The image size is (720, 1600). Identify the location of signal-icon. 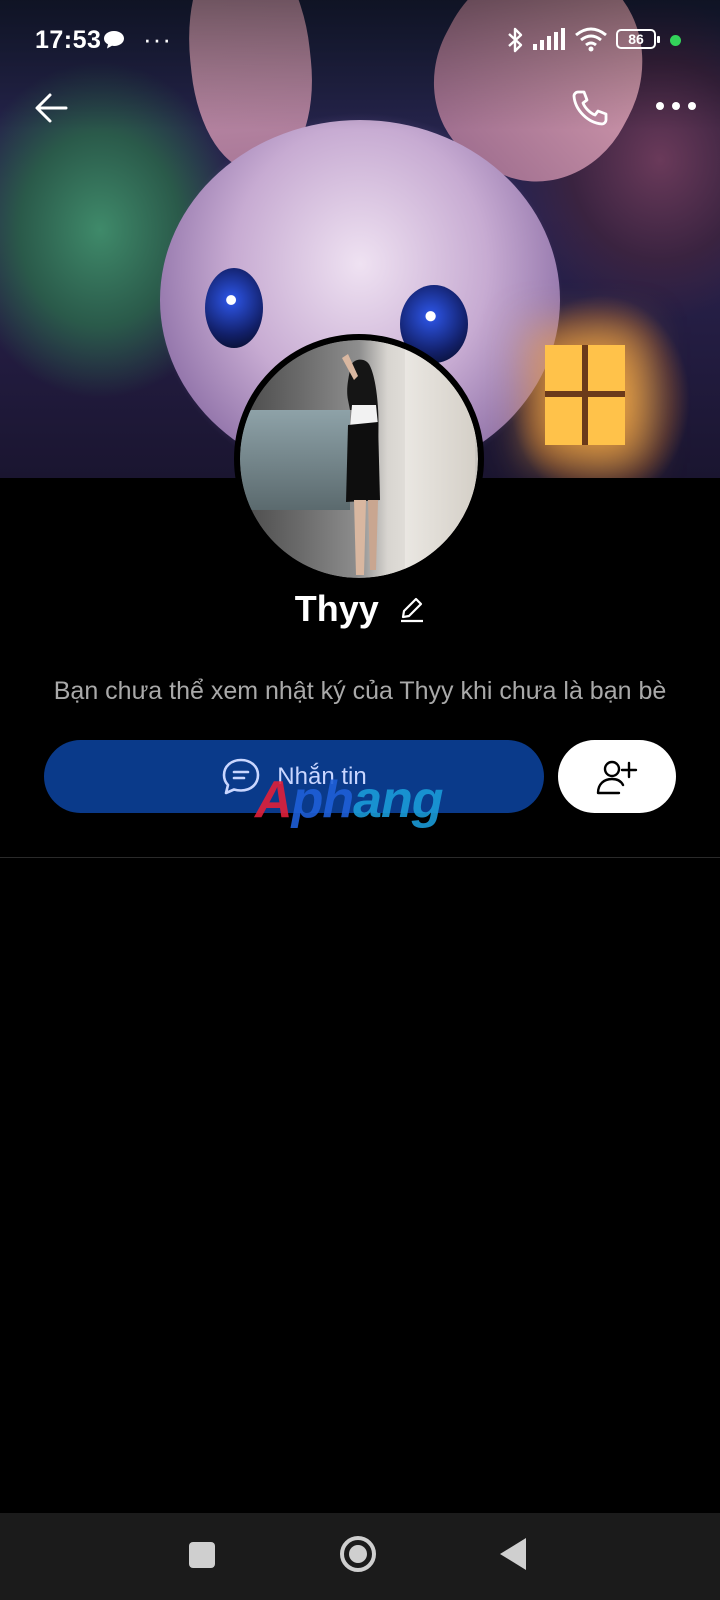
(549, 39).